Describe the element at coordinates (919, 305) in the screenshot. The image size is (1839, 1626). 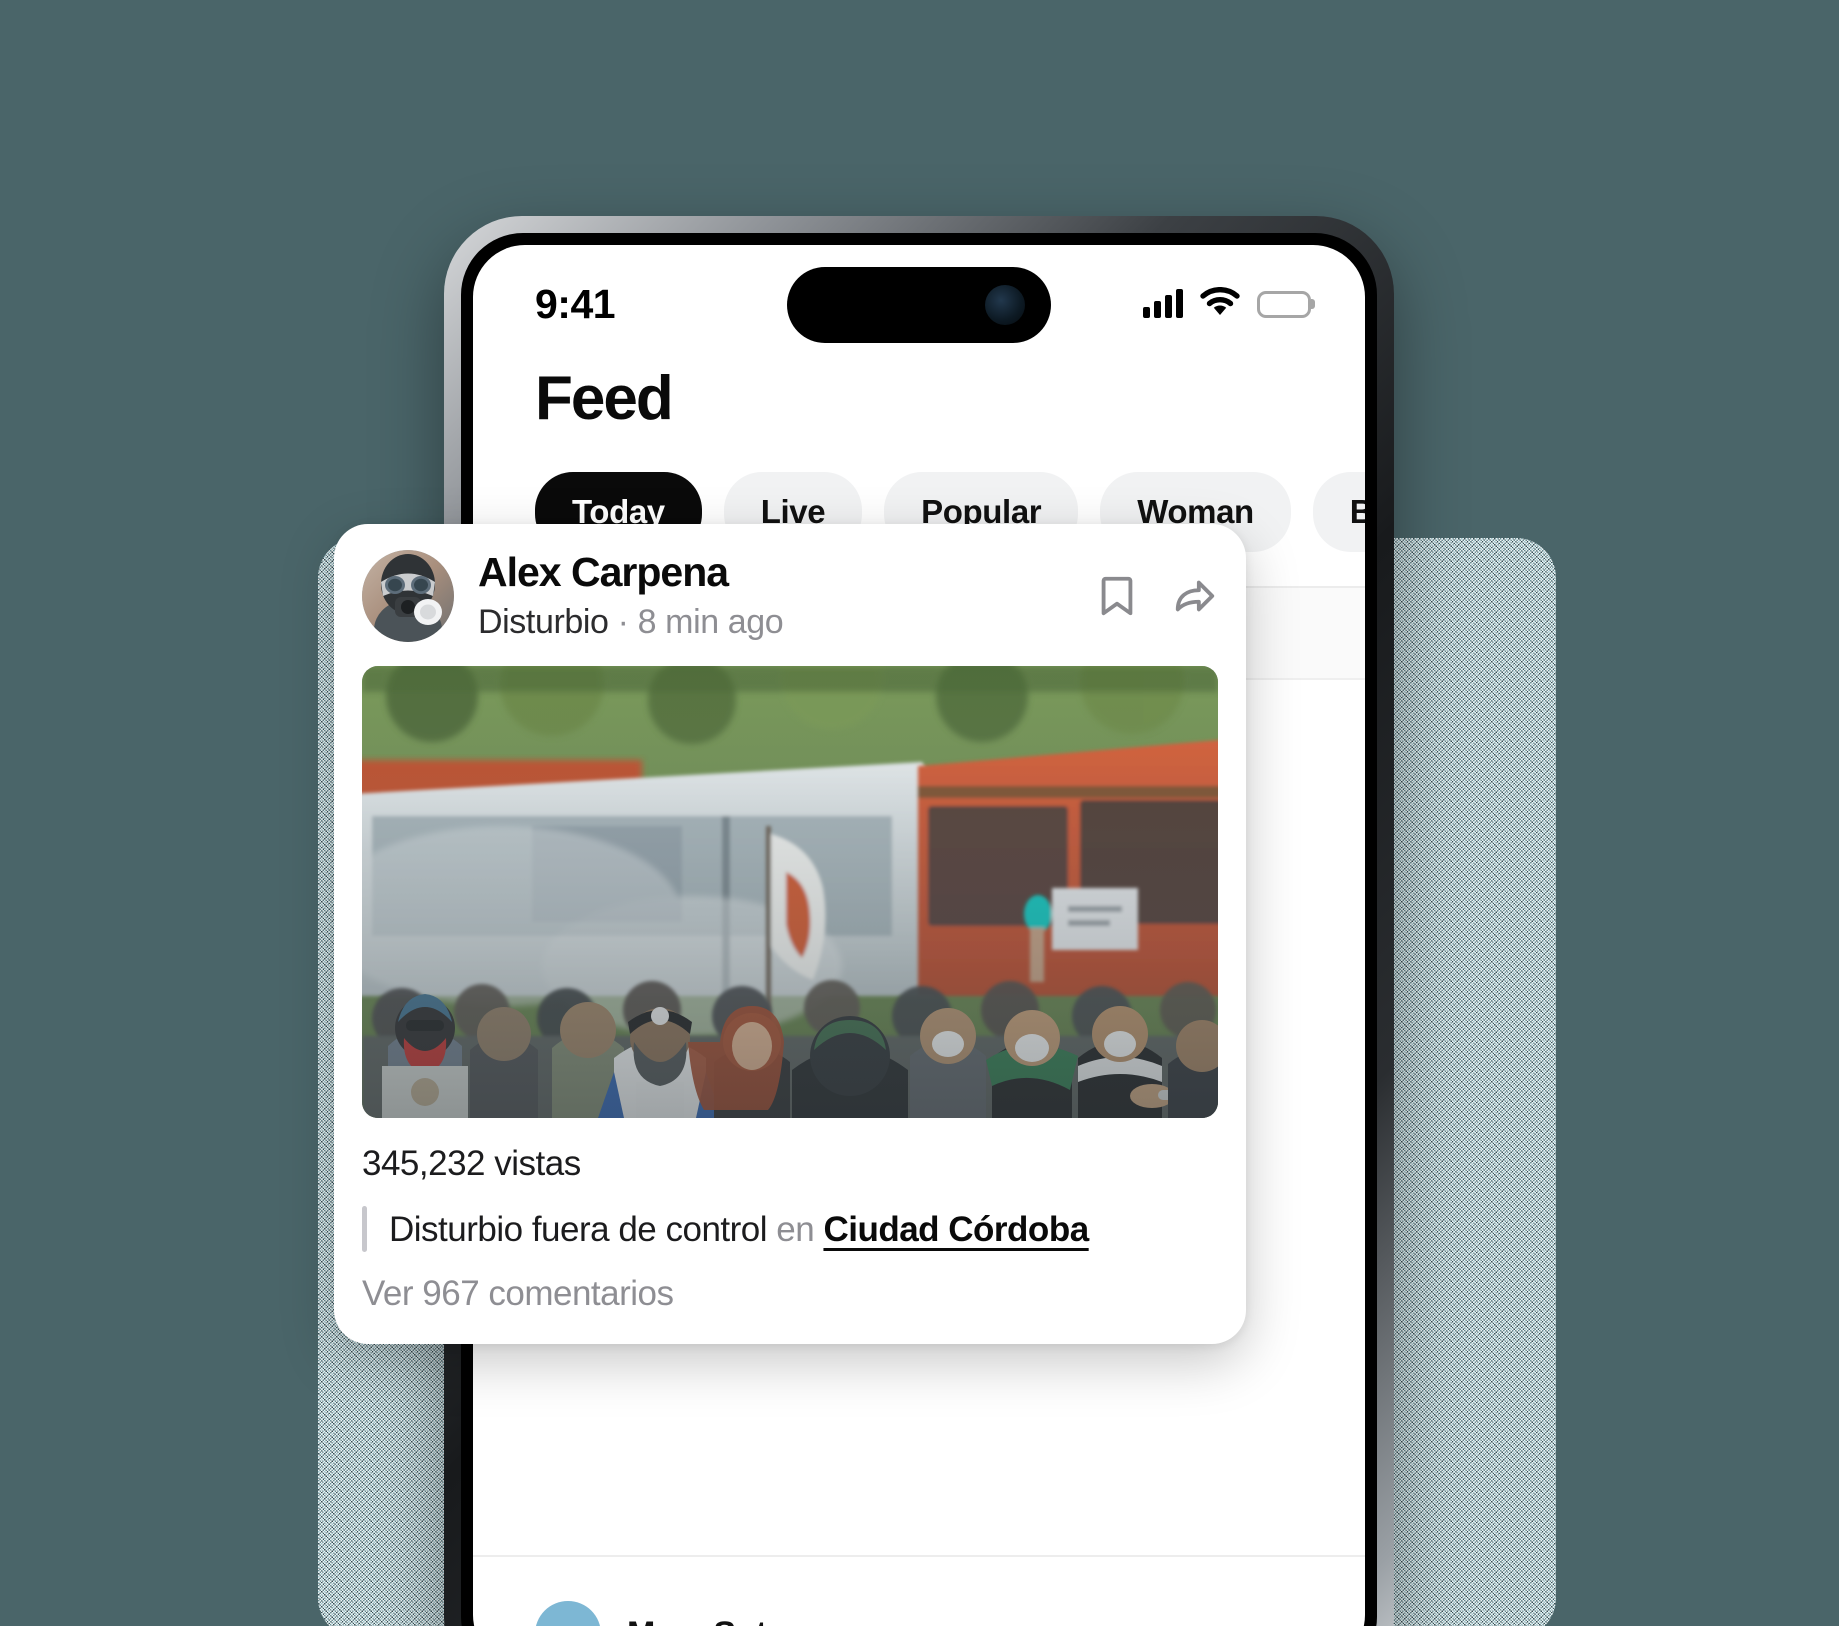
I see `dynamic-island` at that location.